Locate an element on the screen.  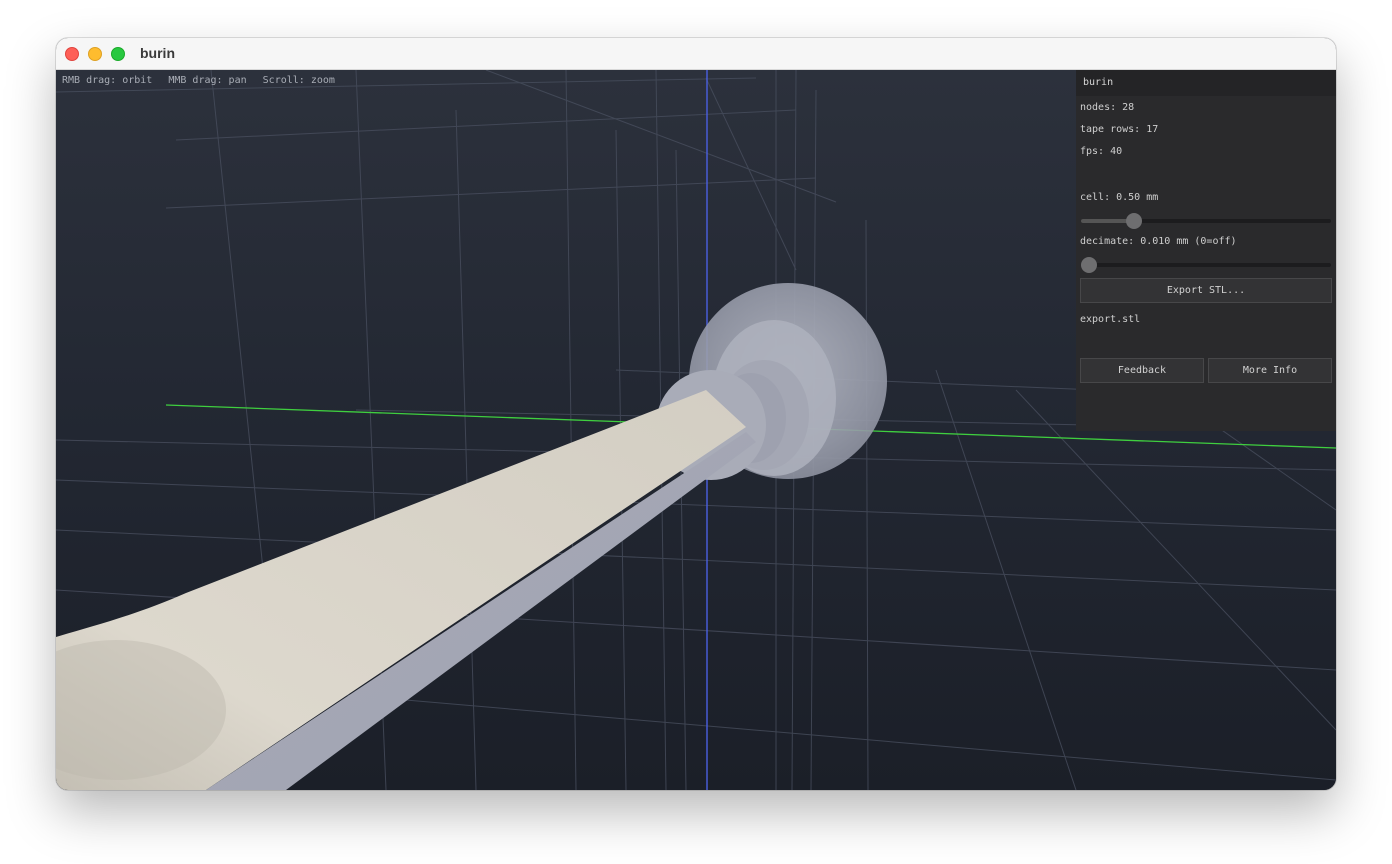
hint-pan: MMB drag: pan is located at coordinates (207, 80).